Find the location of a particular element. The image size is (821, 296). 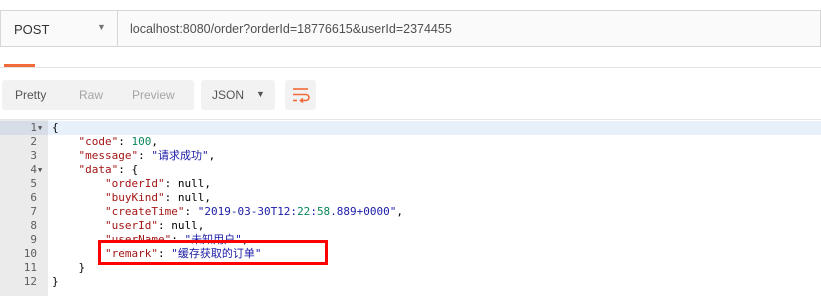

code-line: 3 "message": "请求成功", is located at coordinates (410, 156).